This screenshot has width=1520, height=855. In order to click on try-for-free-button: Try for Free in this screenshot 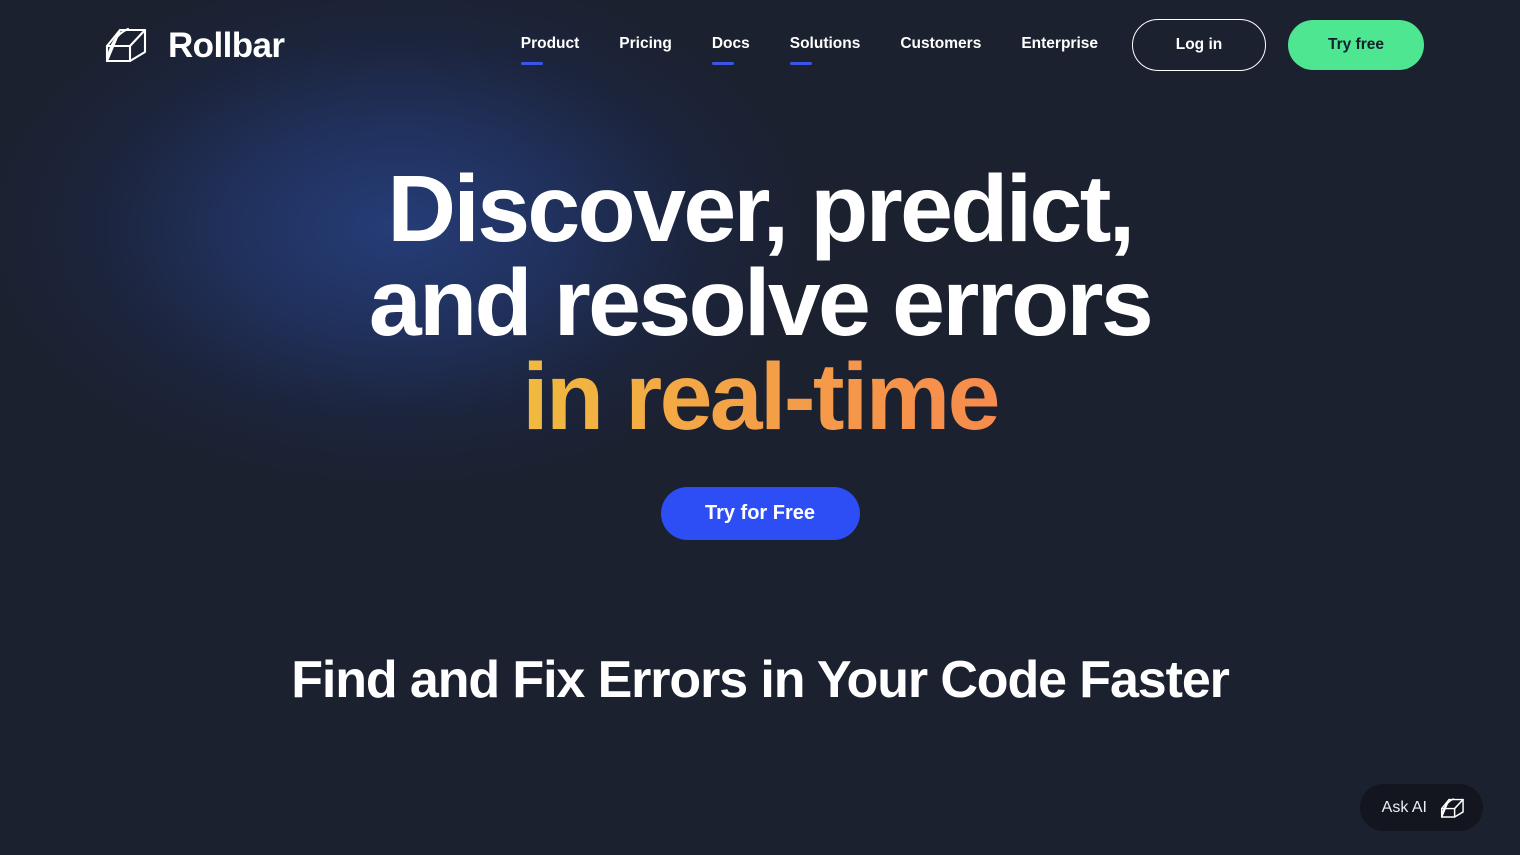, I will do `click(760, 514)`.